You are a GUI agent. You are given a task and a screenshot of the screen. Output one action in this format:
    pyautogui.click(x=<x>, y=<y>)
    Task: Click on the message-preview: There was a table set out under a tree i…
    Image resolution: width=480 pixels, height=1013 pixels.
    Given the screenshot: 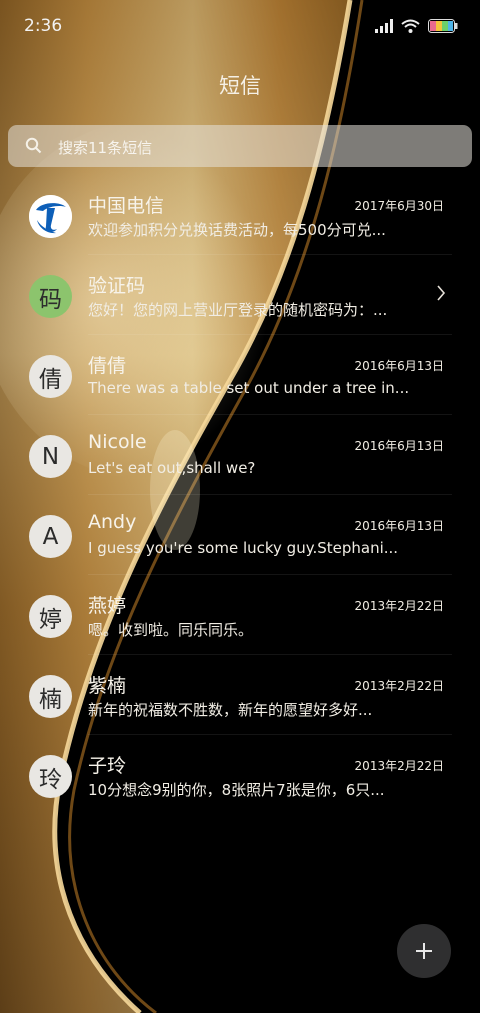 What is the action you would take?
    pyautogui.click(x=248, y=388)
    